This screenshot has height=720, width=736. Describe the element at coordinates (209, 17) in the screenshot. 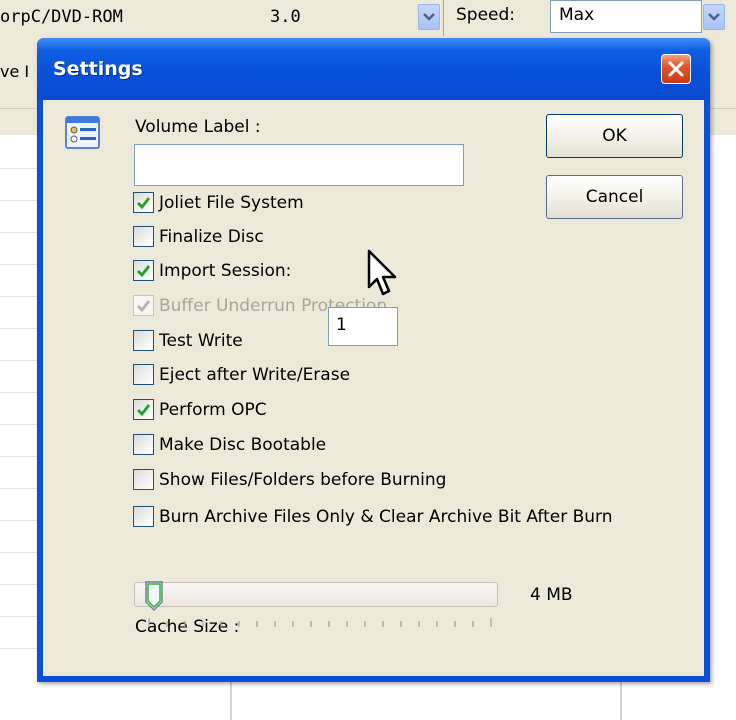

I see `device-row: orpC/DVD-ROM 3.0` at that location.